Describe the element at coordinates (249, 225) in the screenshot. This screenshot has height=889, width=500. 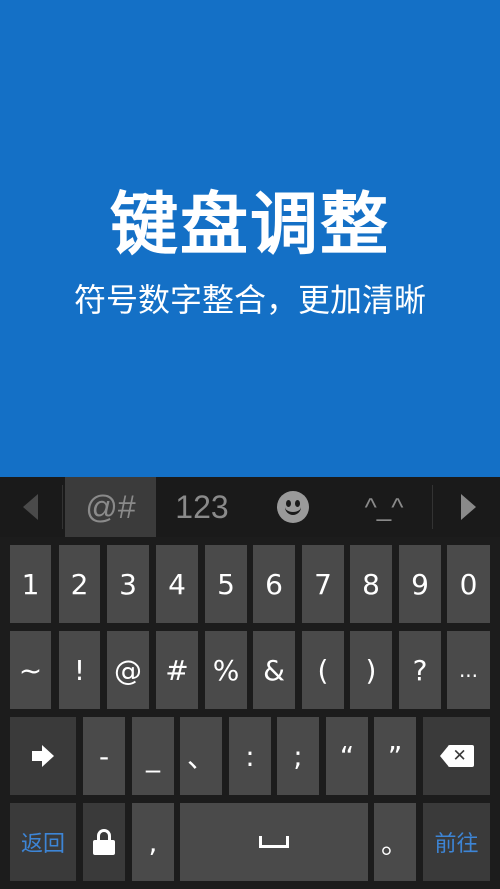
I see `banner-title: 键盘调整` at that location.